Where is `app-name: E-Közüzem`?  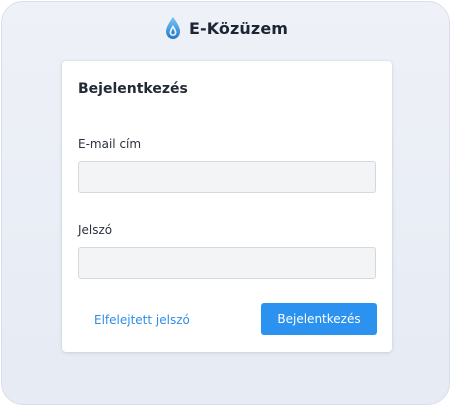
app-name: E-Közüzem is located at coordinates (238, 28).